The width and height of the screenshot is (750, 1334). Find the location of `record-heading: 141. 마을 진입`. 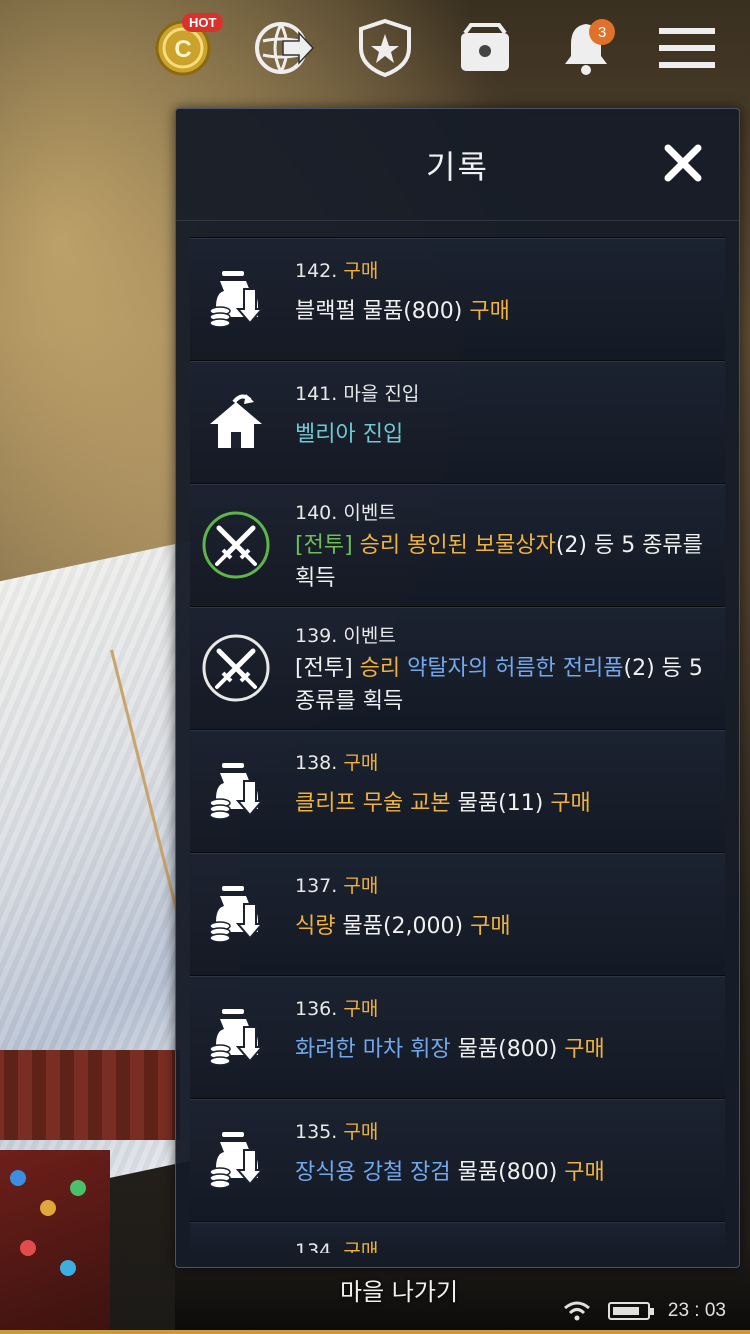

record-heading: 141. 마을 진입 is located at coordinates (503, 392).